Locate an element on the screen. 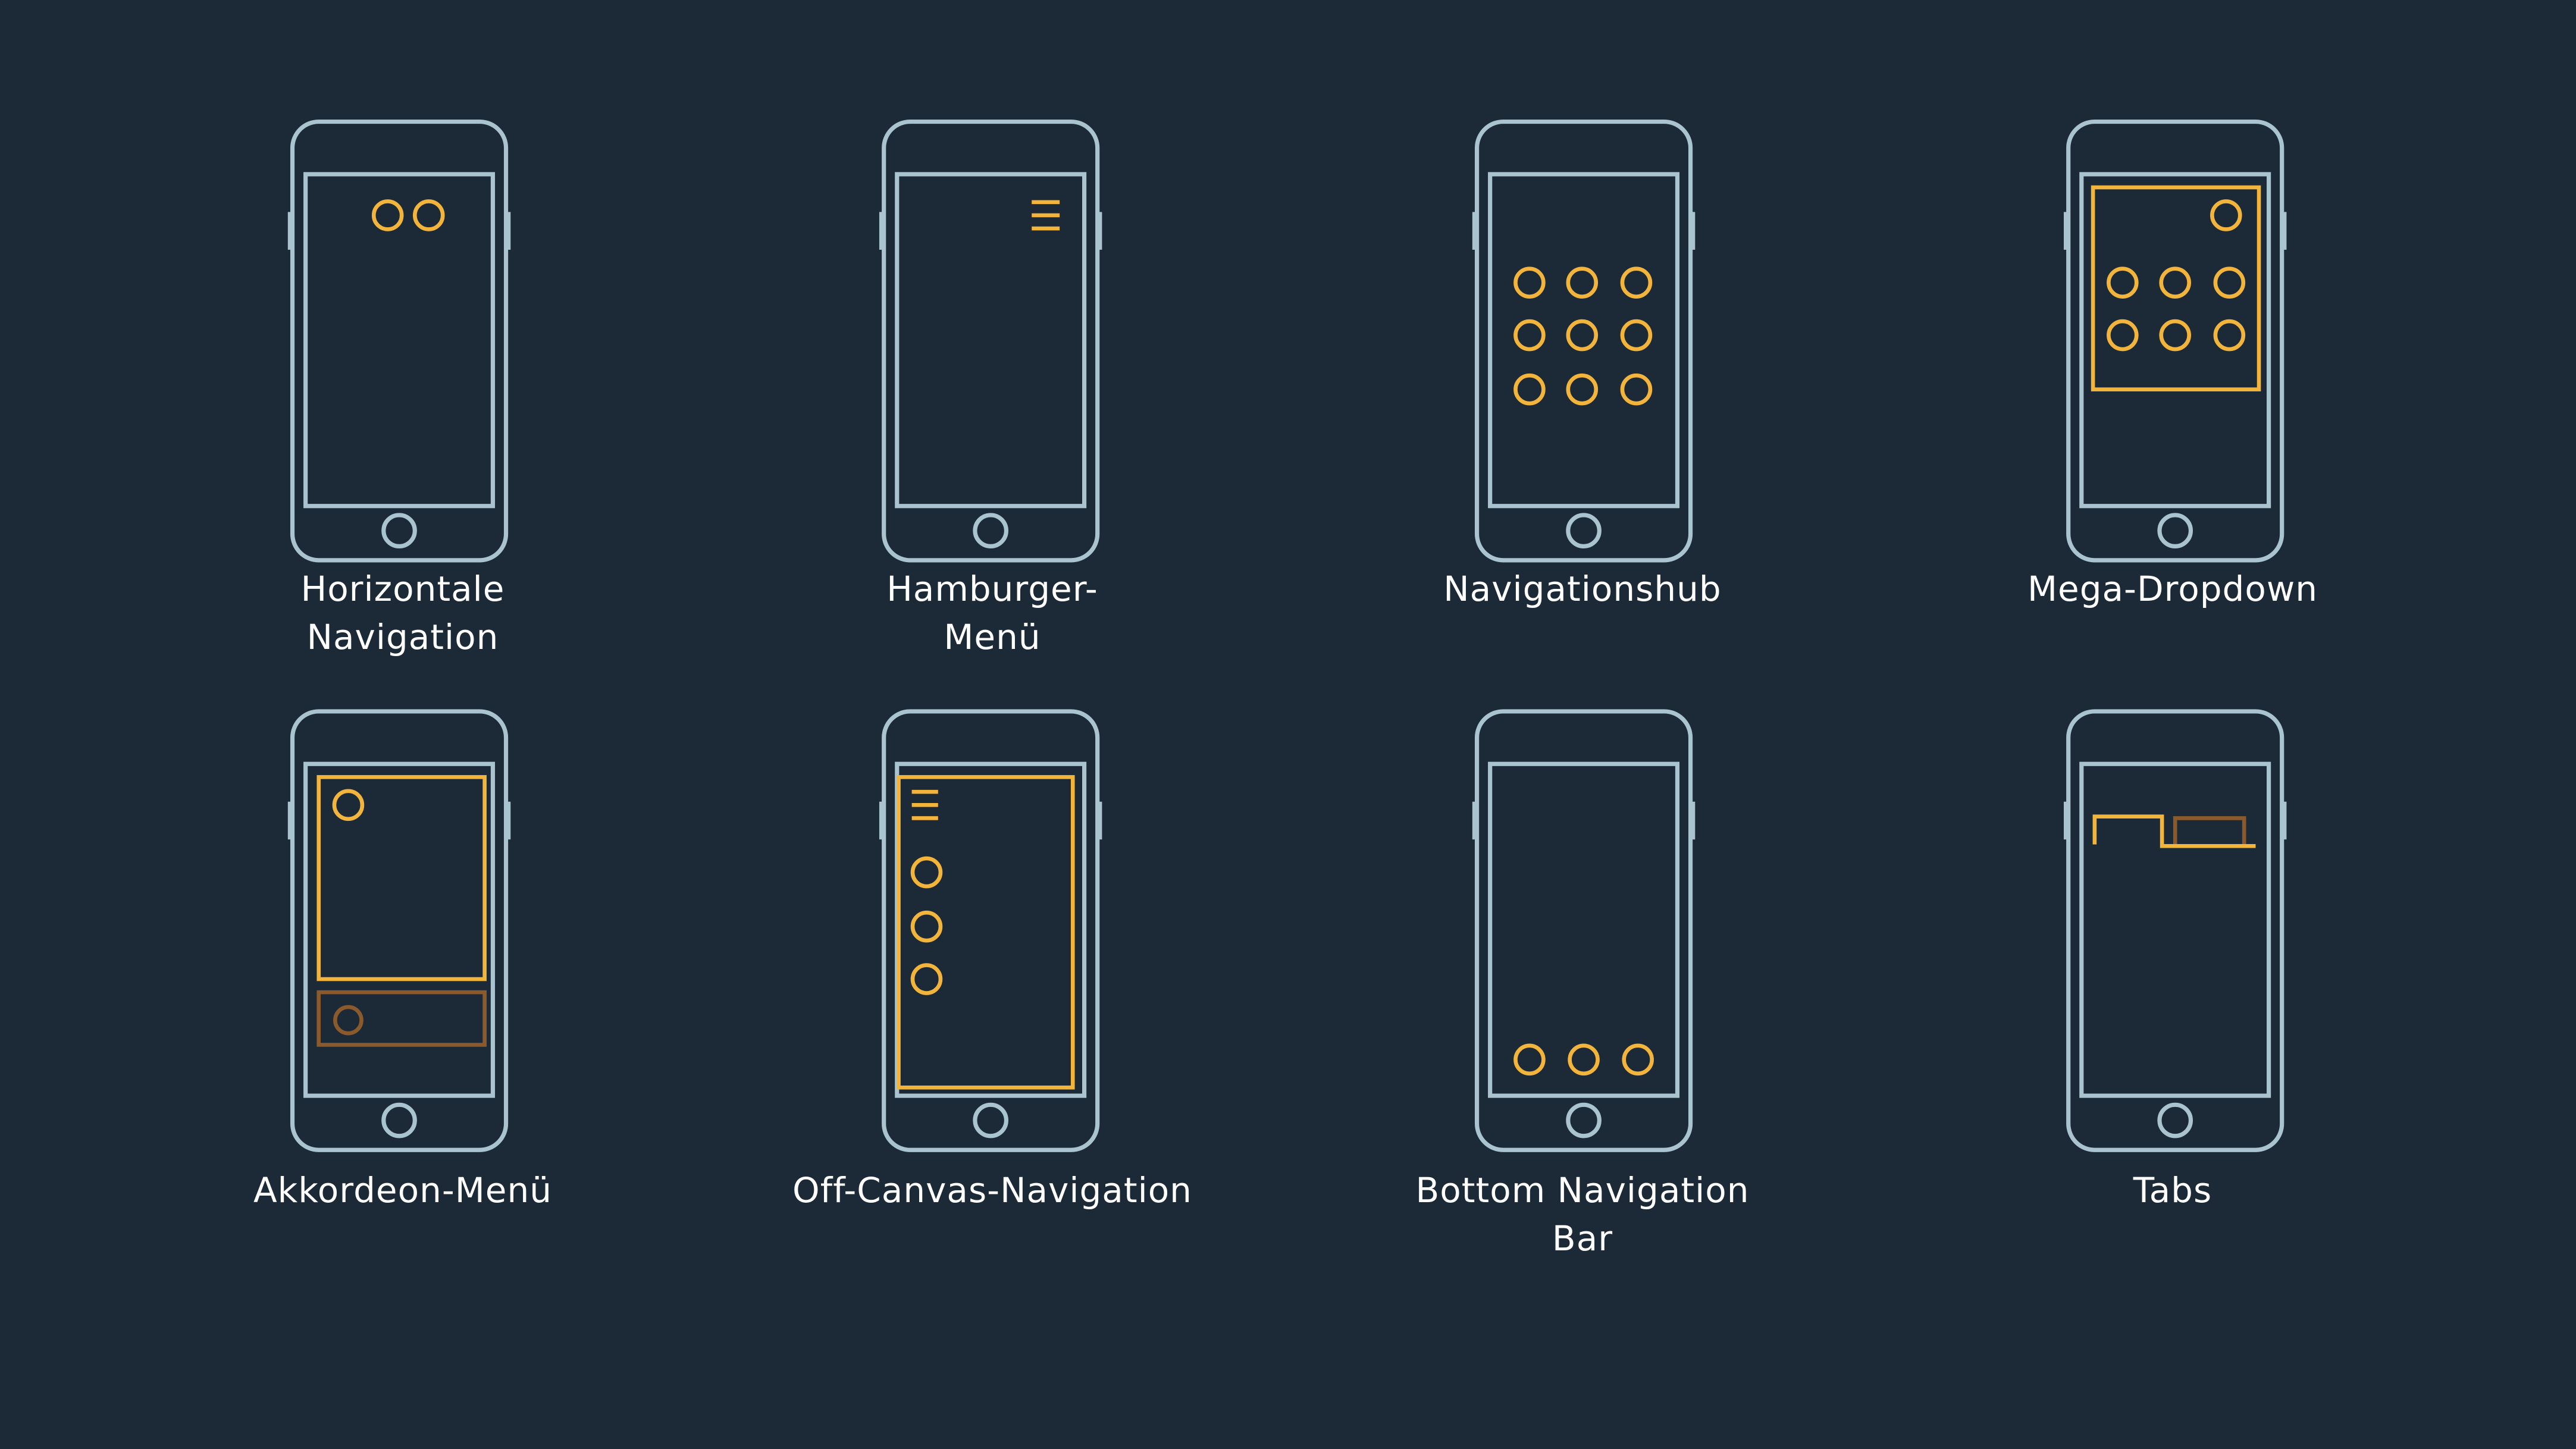 Image resolution: width=2576 pixels, height=1449 pixels. mega-dropdown-phone-icon is located at coordinates (2175, 341).